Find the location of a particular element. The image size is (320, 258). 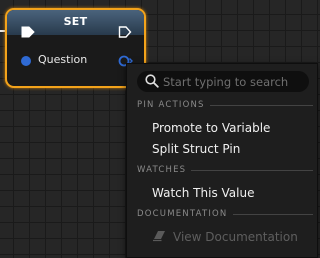

variable-pin-in-icon is located at coordinates (26, 61).